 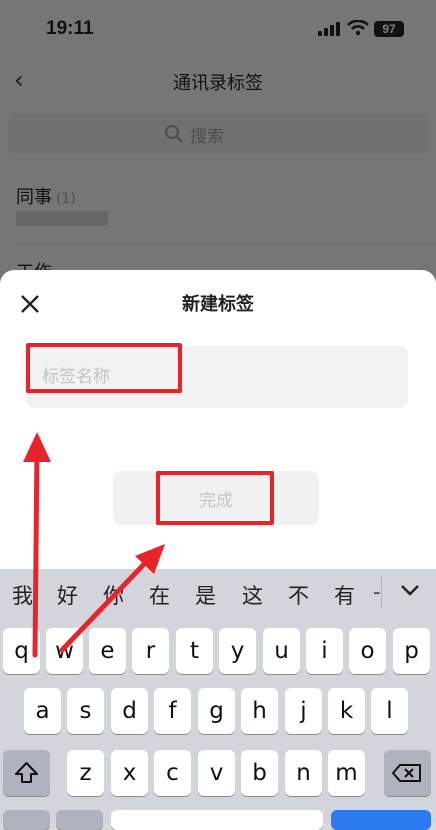 I want to click on annotation-arrowhead, so click(x=37, y=447).